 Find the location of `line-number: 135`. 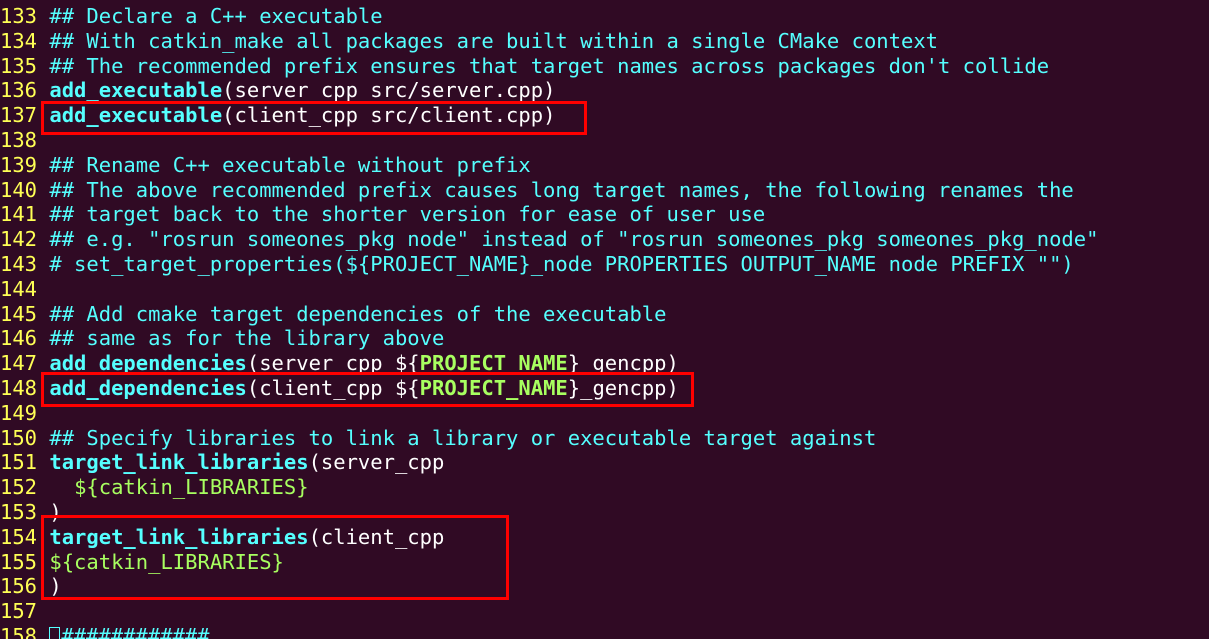

line-number: 135 is located at coordinates (19, 65).